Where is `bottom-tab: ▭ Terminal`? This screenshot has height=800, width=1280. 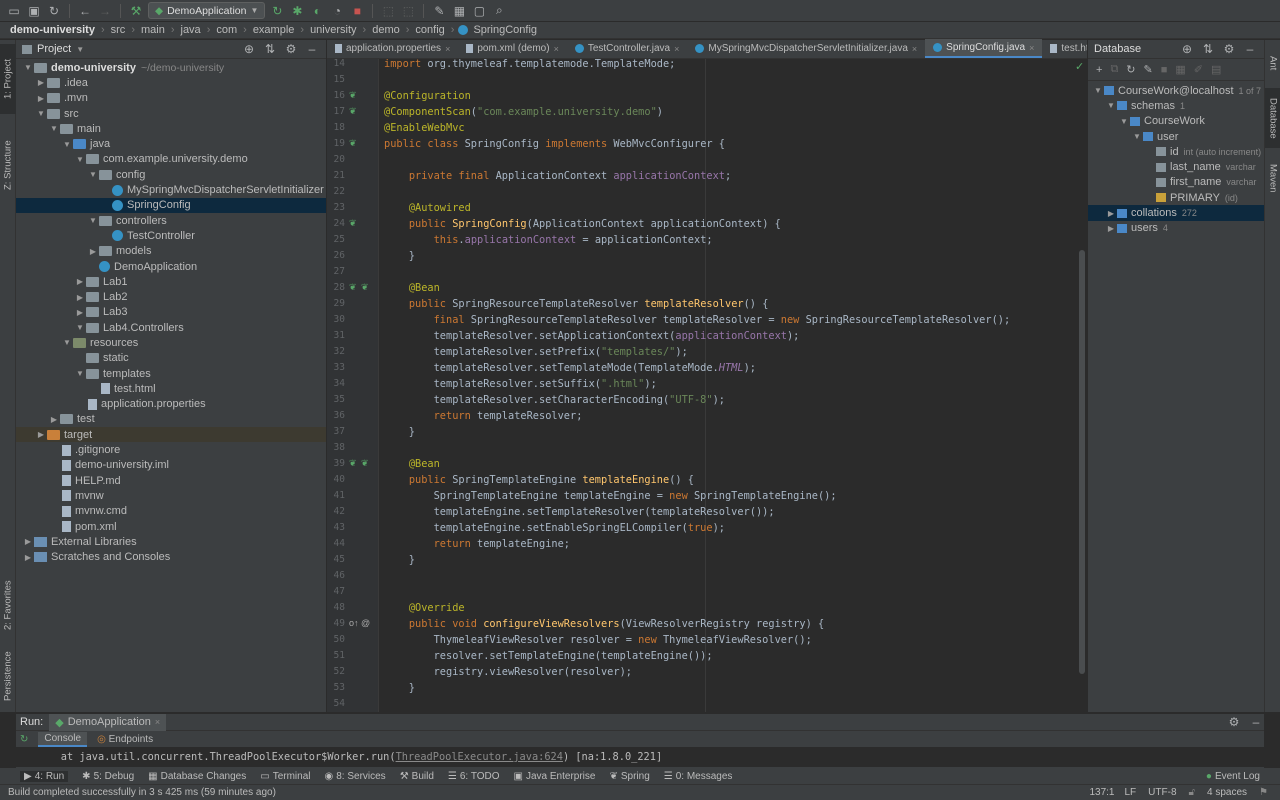 bottom-tab: ▭ Terminal is located at coordinates (285, 776).